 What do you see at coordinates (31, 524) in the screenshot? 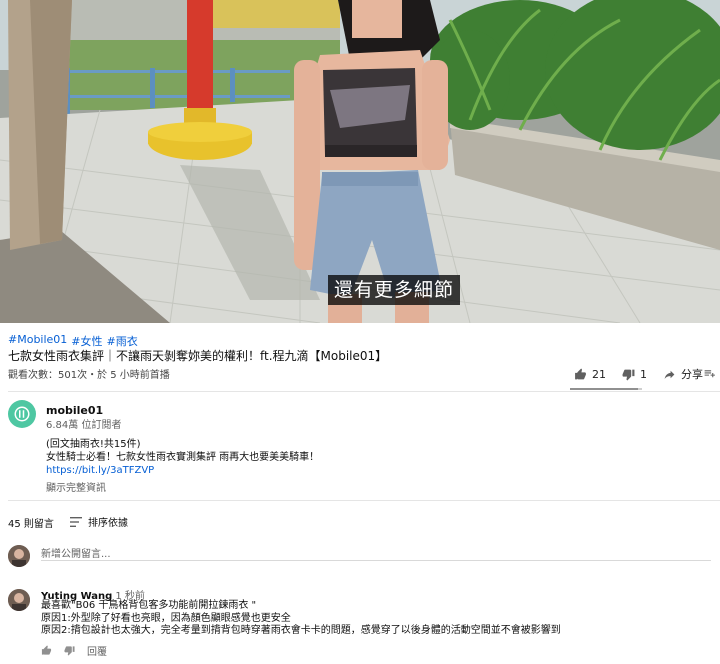
I see `comment-count: 45 則留言` at bounding box center [31, 524].